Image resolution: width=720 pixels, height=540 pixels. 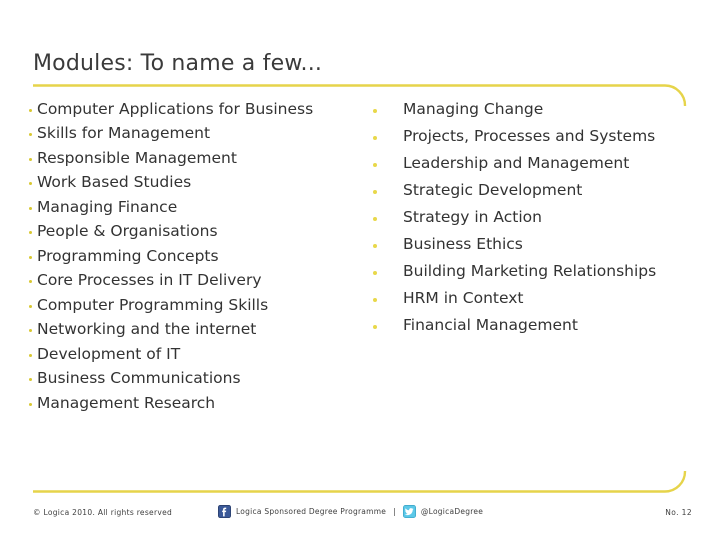 I want to click on list-item: Managing Change, so click(x=530, y=109).